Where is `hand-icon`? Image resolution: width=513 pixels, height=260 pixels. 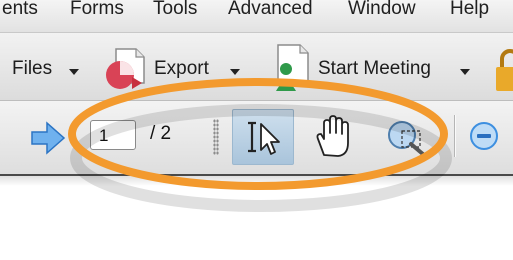
hand-icon is located at coordinates (332, 137).